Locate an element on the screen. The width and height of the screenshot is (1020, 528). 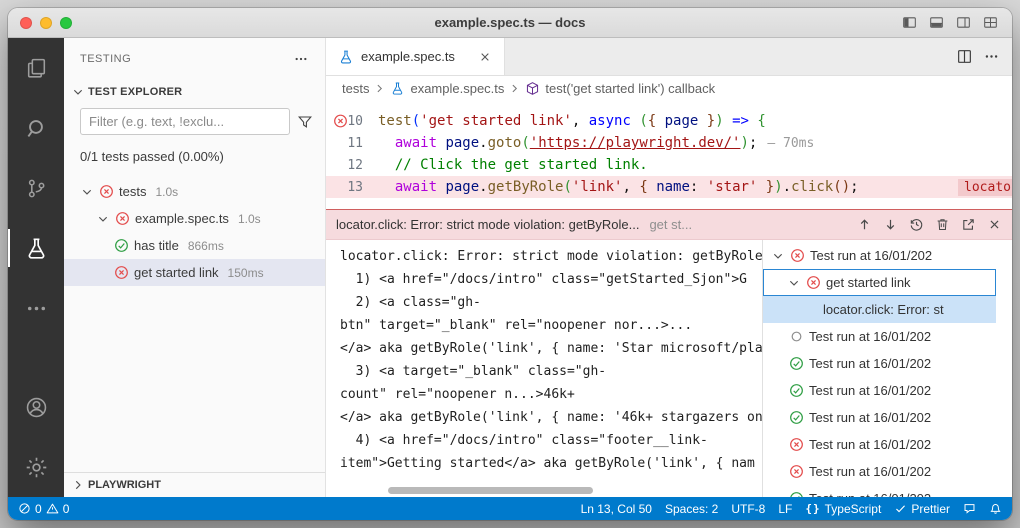
test-circle-icon is located at coordinates (796, 336).